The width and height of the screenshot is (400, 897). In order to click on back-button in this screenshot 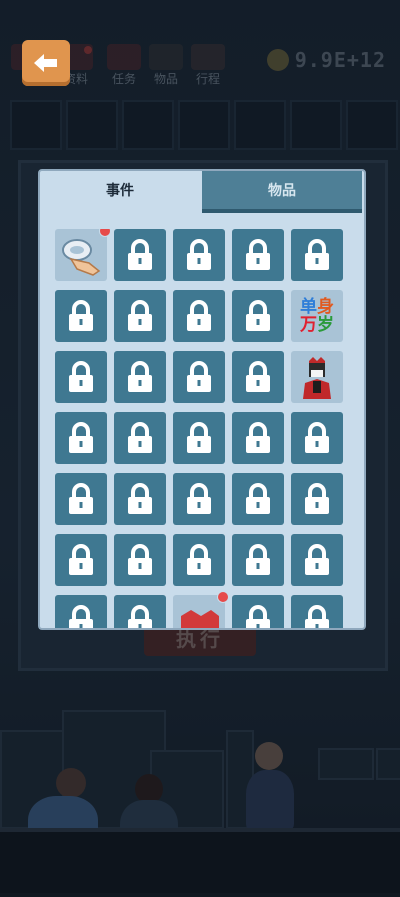, I will do `click(46, 63)`.